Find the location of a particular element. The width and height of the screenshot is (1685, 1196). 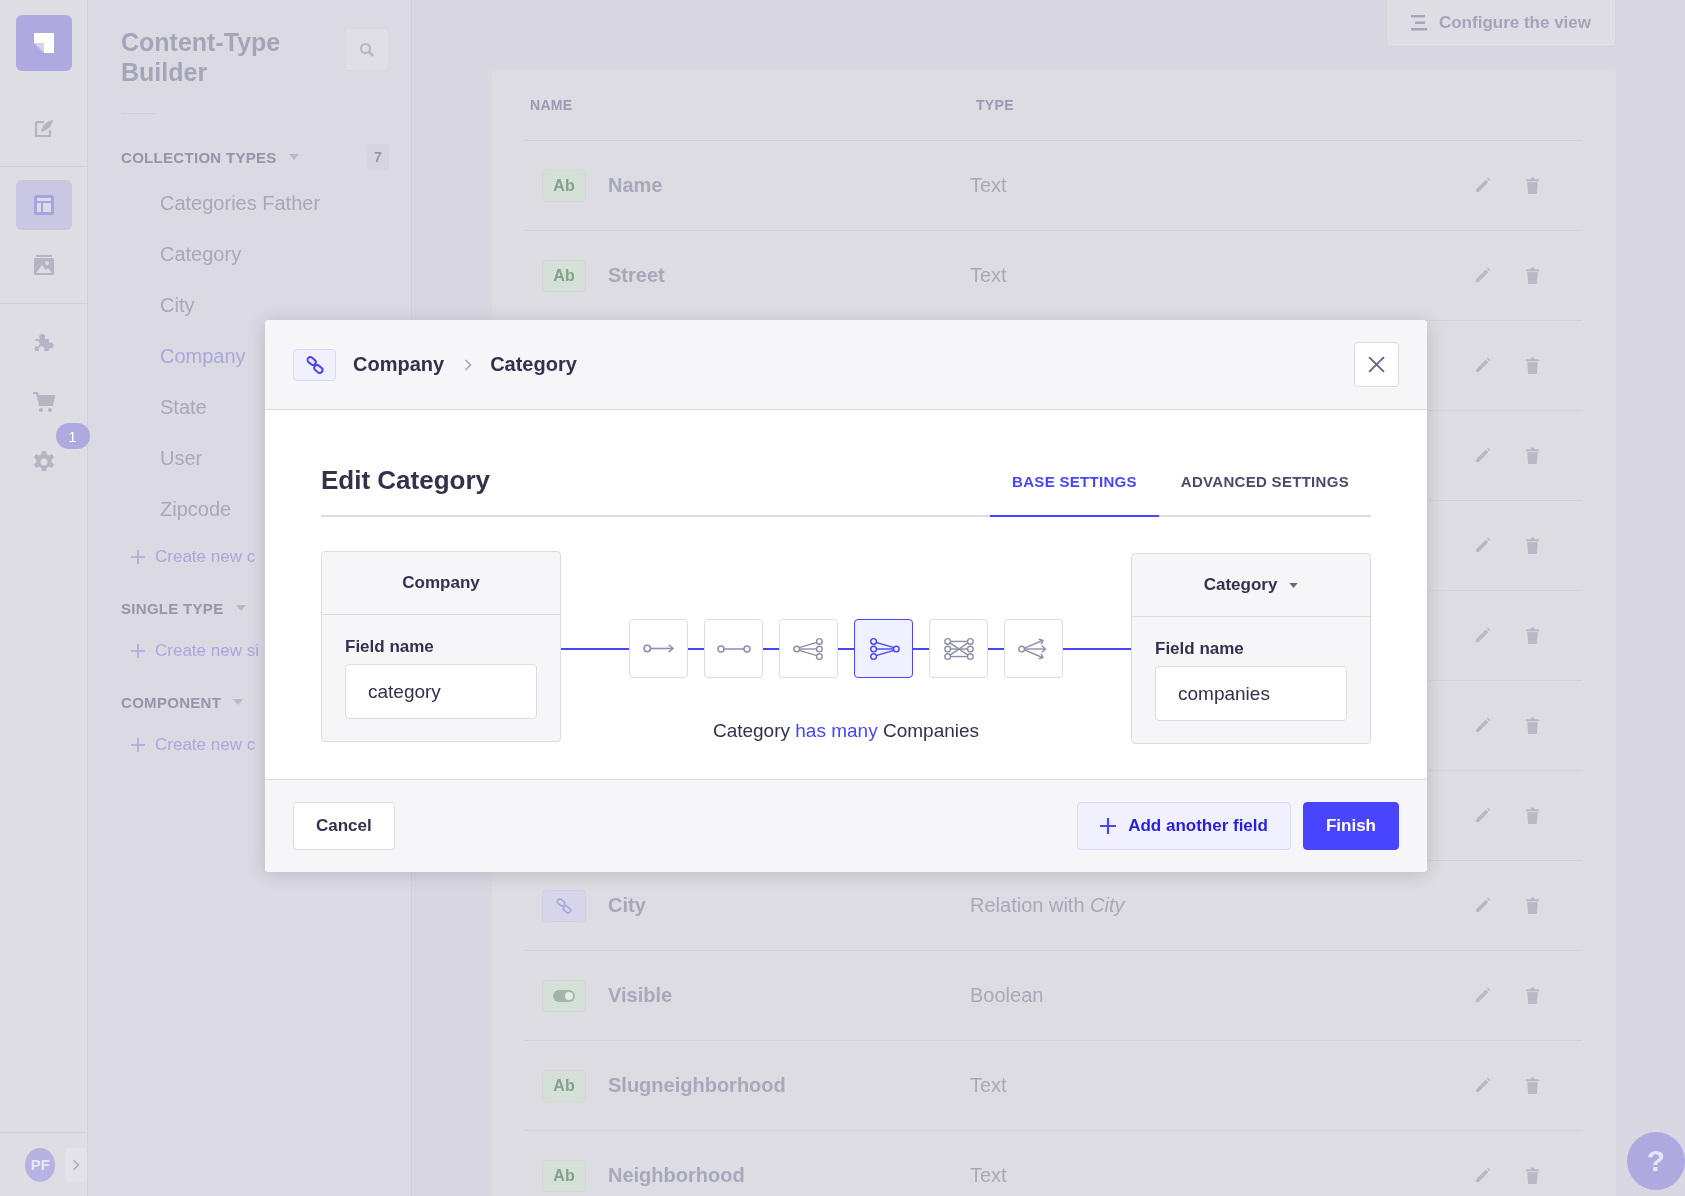

relation-description: Category has many Companies is located at coordinates (846, 731).